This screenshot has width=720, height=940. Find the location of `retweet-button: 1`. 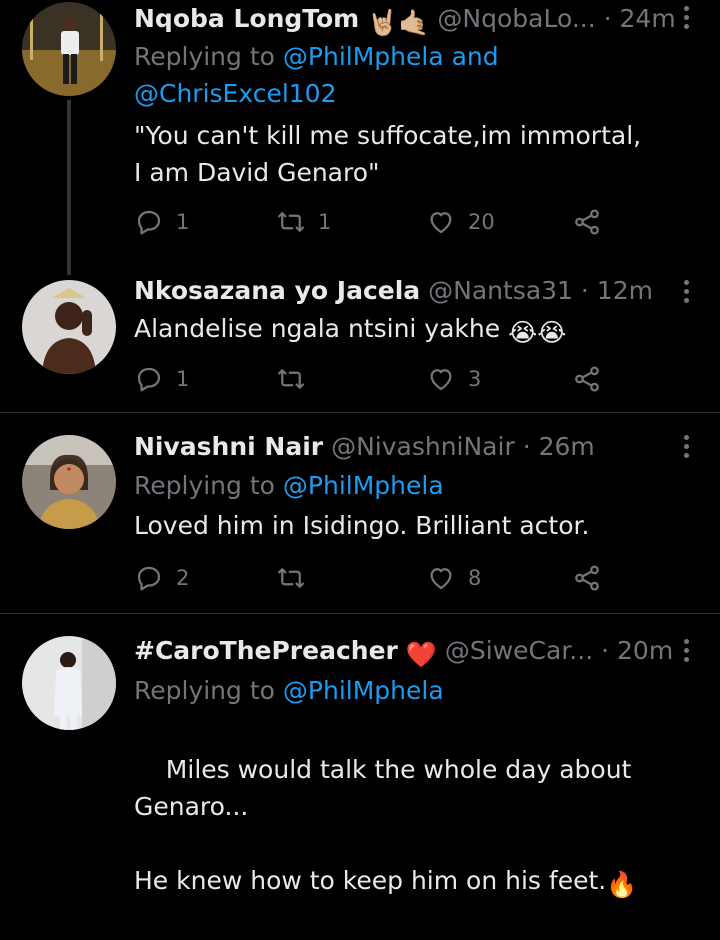

retweet-button: 1 is located at coordinates (303, 222).